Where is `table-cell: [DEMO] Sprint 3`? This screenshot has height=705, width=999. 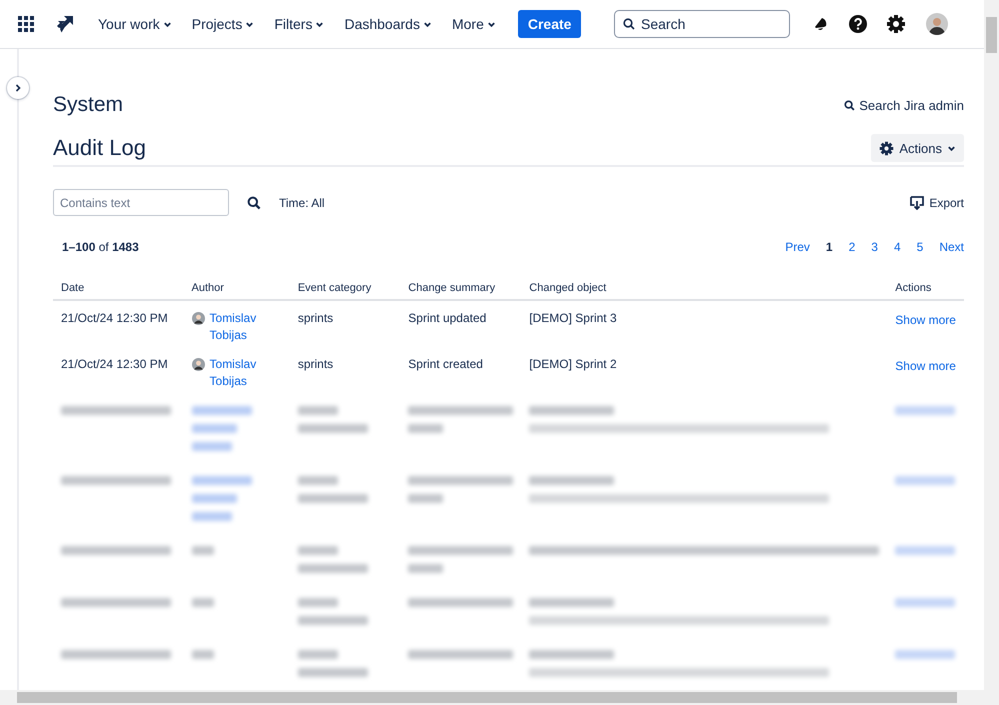 table-cell: [DEMO] Sprint 3 is located at coordinates (704, 323).